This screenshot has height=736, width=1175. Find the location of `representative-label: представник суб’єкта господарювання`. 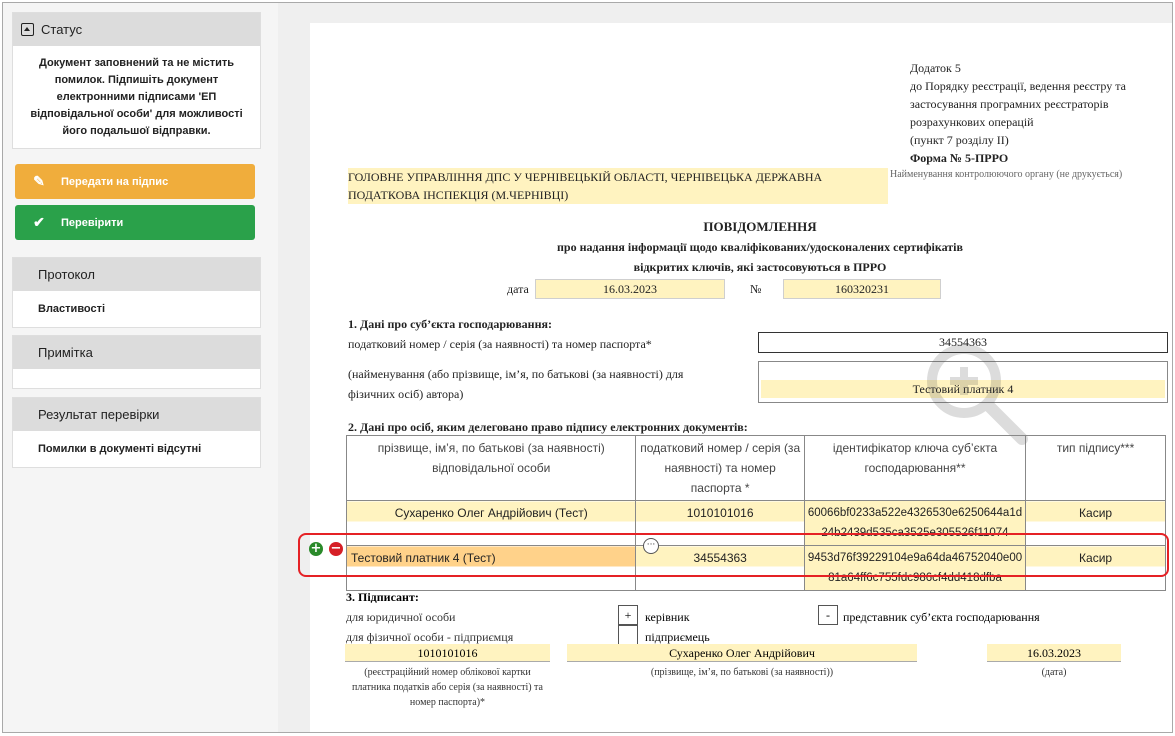

representative-label: представник суб’єкта господарювання is located at coordinates (941, 617).